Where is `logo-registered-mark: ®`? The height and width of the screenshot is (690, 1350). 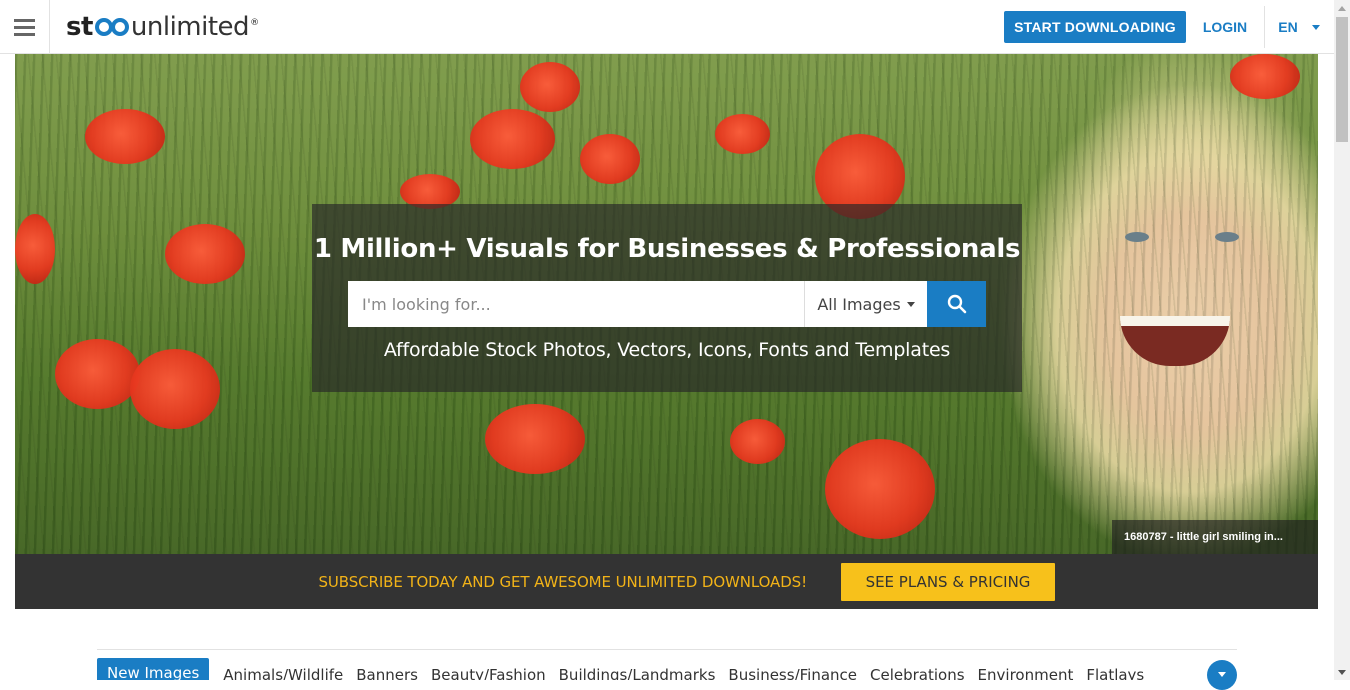 logo-registered-mark: ® is located at coordinates (254, 23).